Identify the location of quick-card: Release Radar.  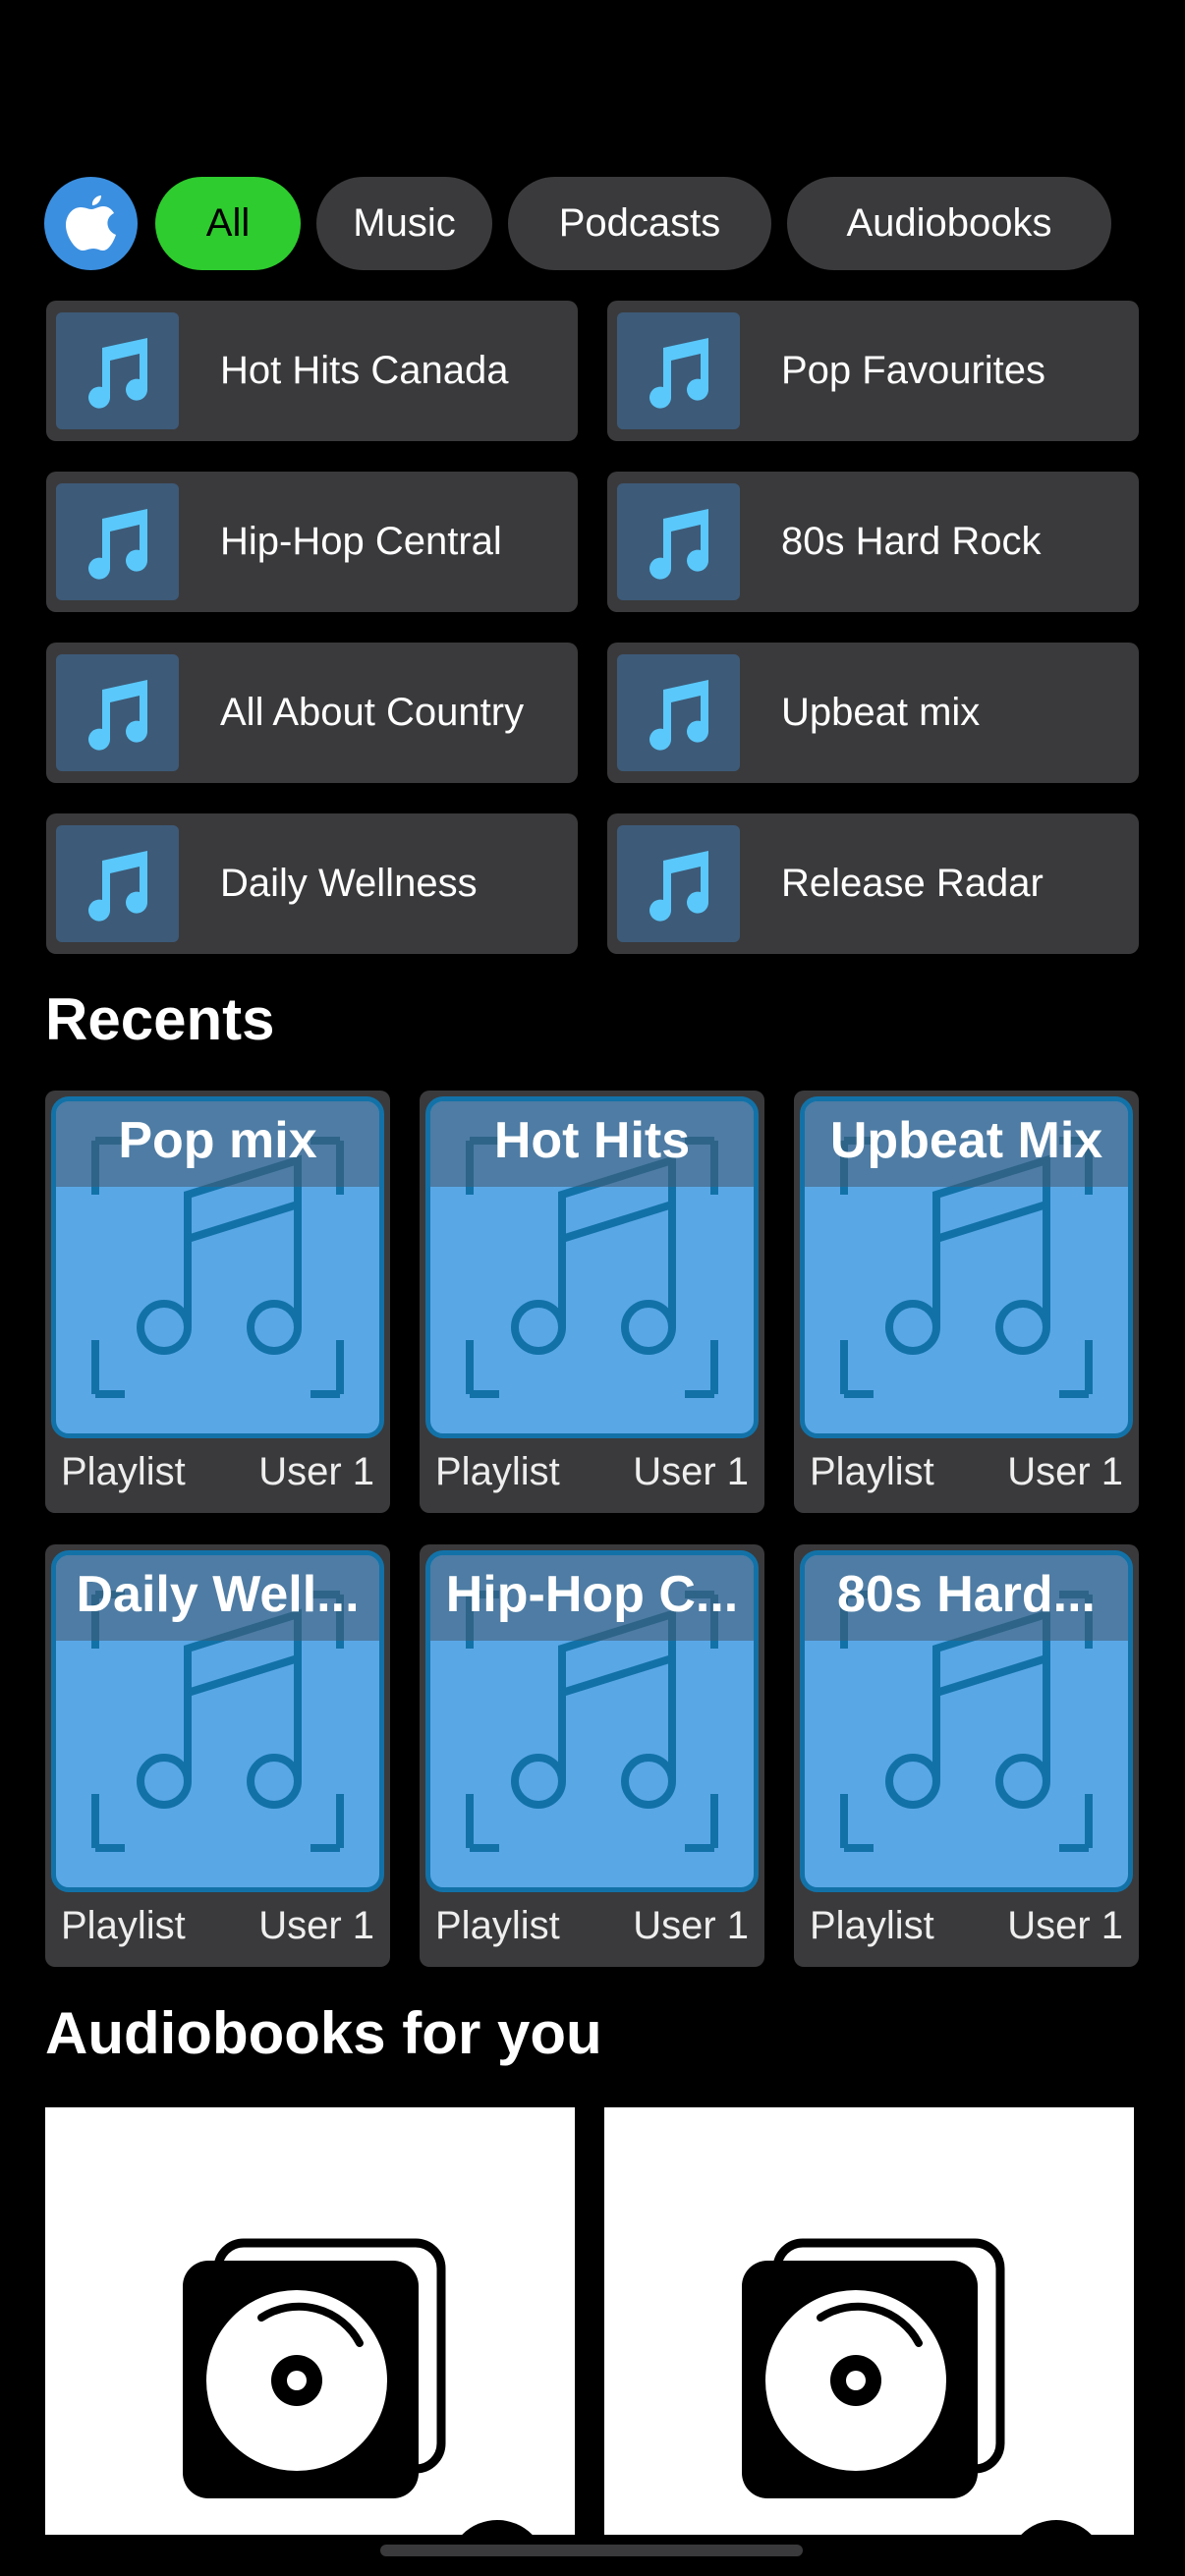
(873, 883).